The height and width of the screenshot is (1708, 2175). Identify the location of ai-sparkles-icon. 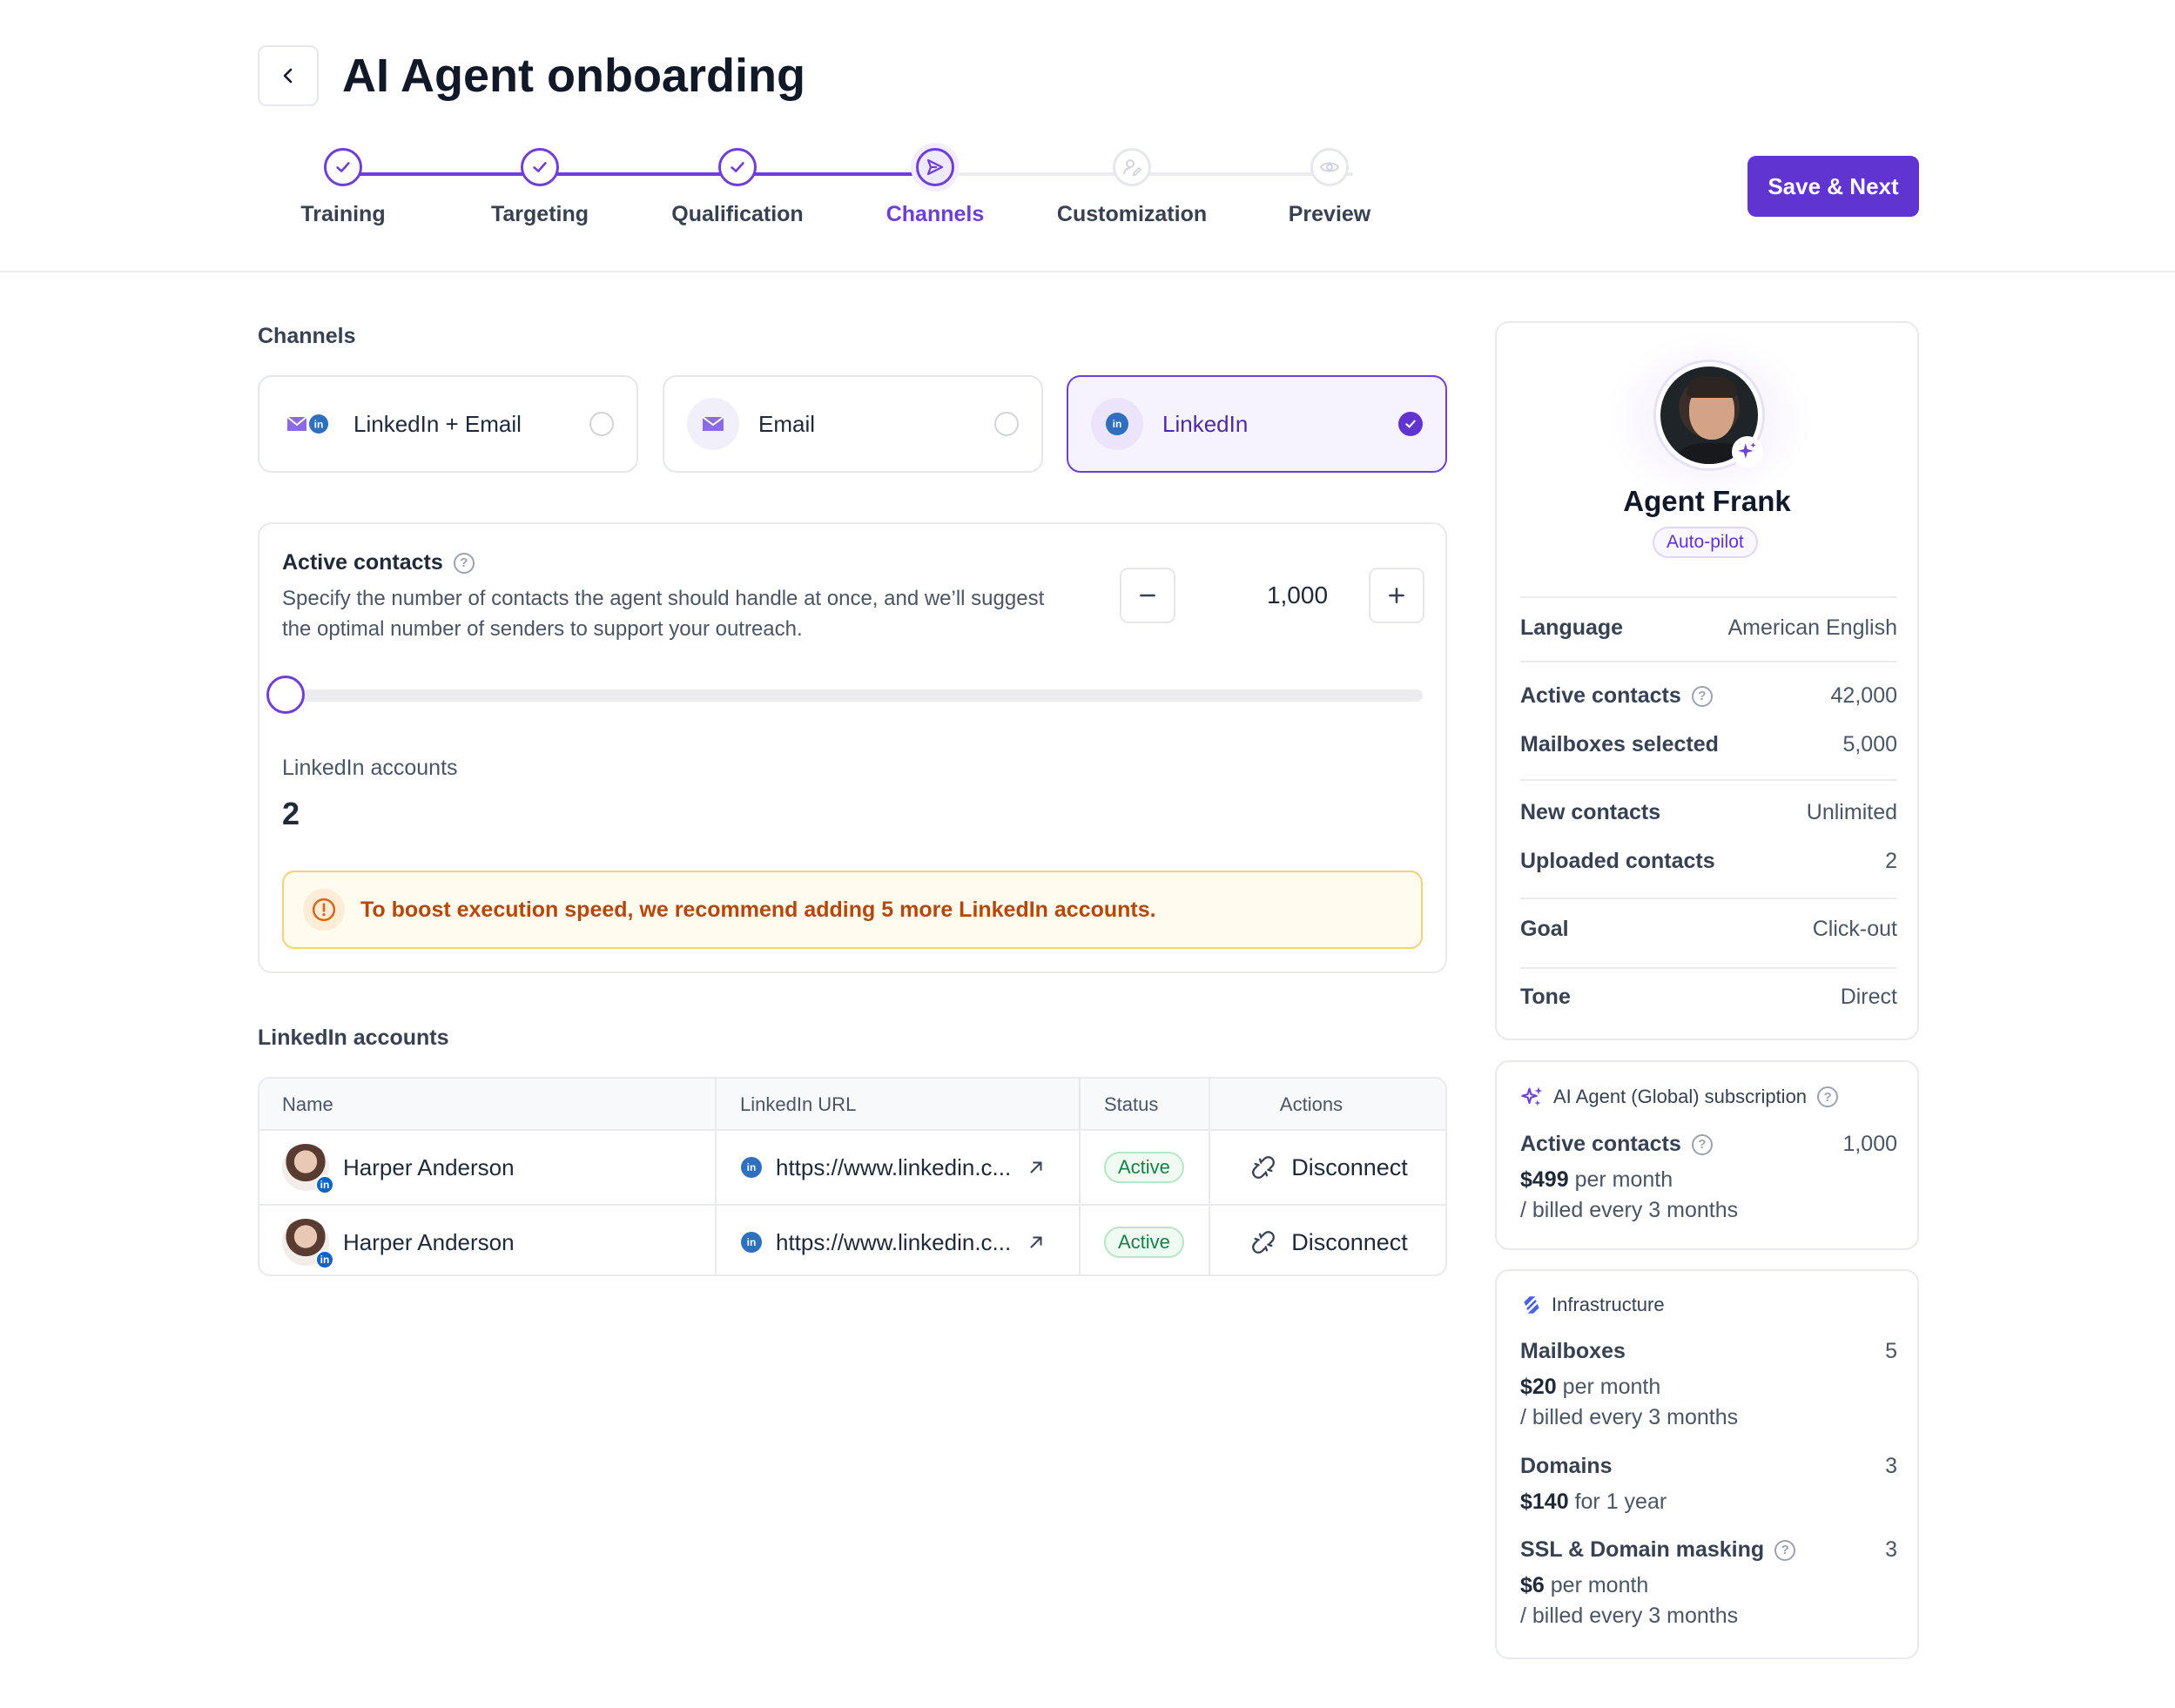
(1532, 1097).